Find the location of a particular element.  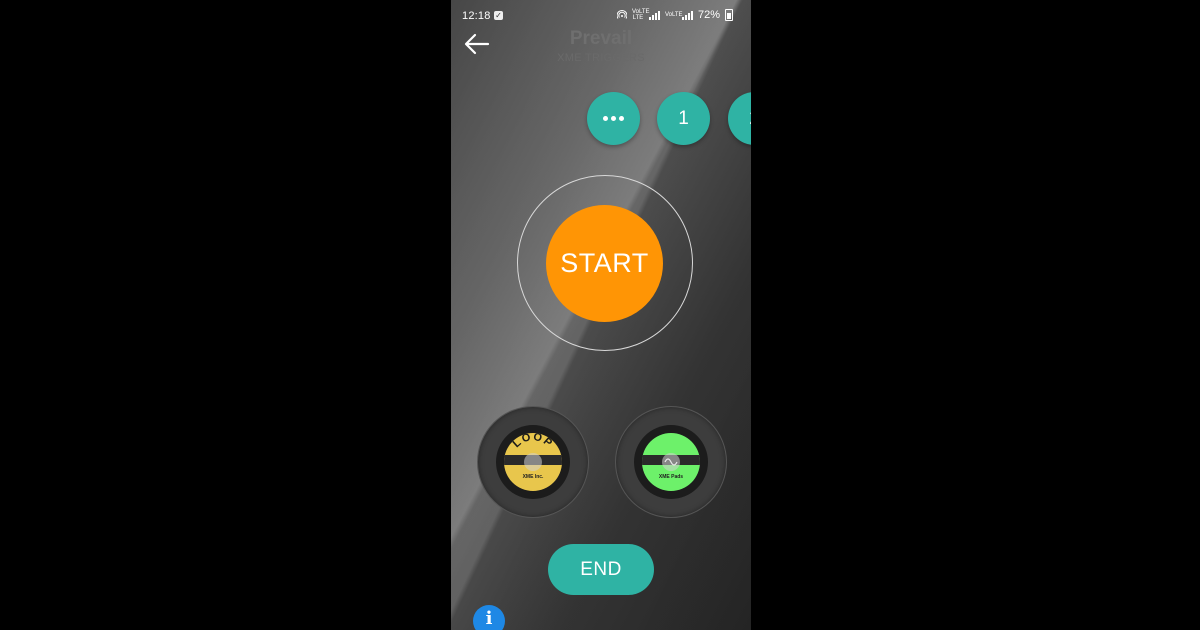

signal-bars-icon is located at coordinates (654, 15).